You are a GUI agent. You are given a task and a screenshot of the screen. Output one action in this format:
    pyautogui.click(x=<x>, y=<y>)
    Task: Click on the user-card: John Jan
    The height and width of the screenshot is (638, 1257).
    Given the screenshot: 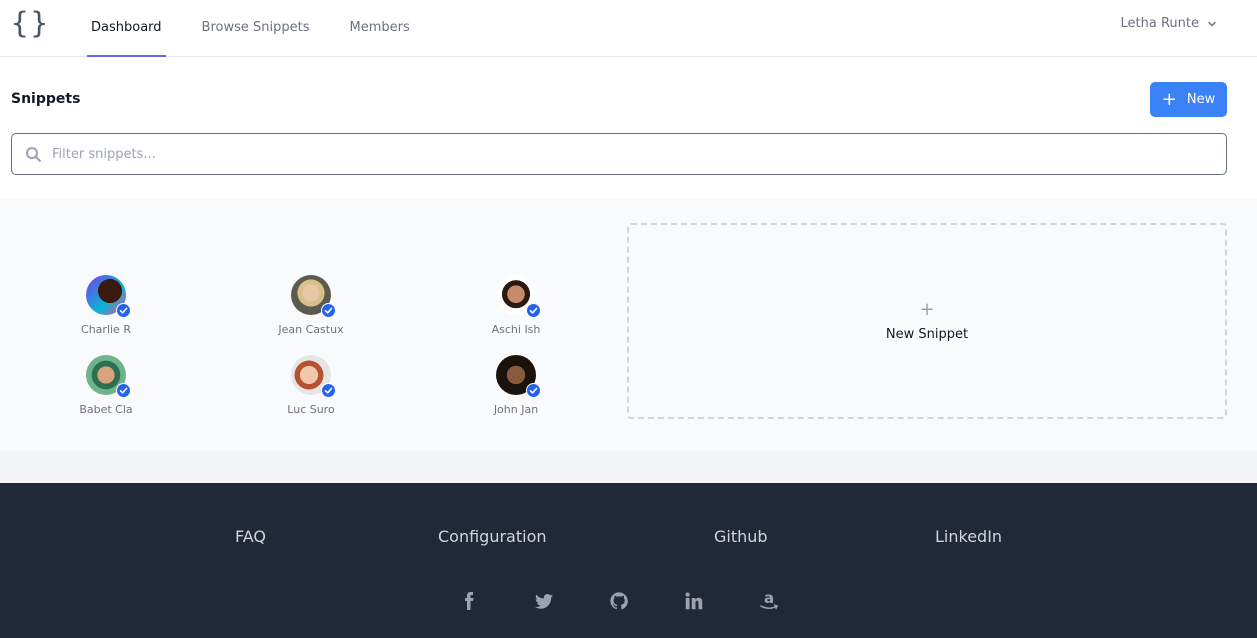 What is the action you would take?
    pyautogui.click(x=516, y=385)
    